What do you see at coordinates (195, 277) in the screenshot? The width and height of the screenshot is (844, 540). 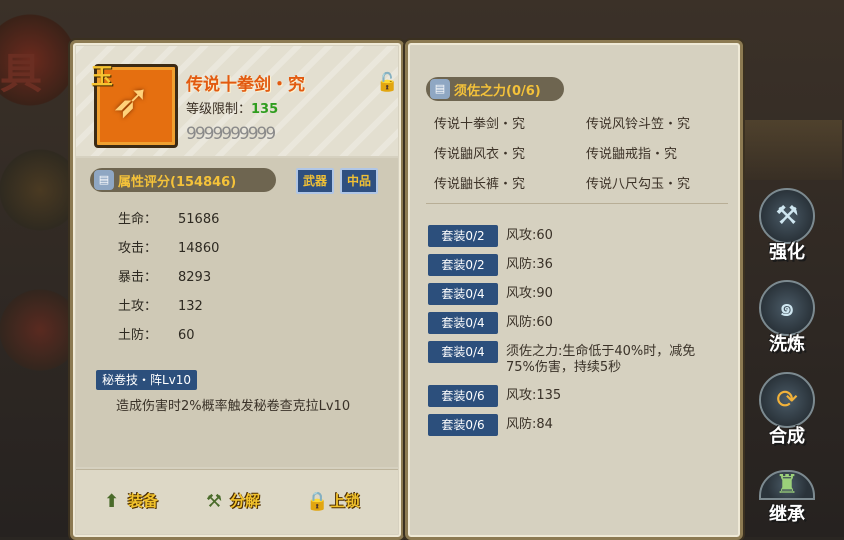 I see `stat-value: 8293` at bounding box center [195, 277].